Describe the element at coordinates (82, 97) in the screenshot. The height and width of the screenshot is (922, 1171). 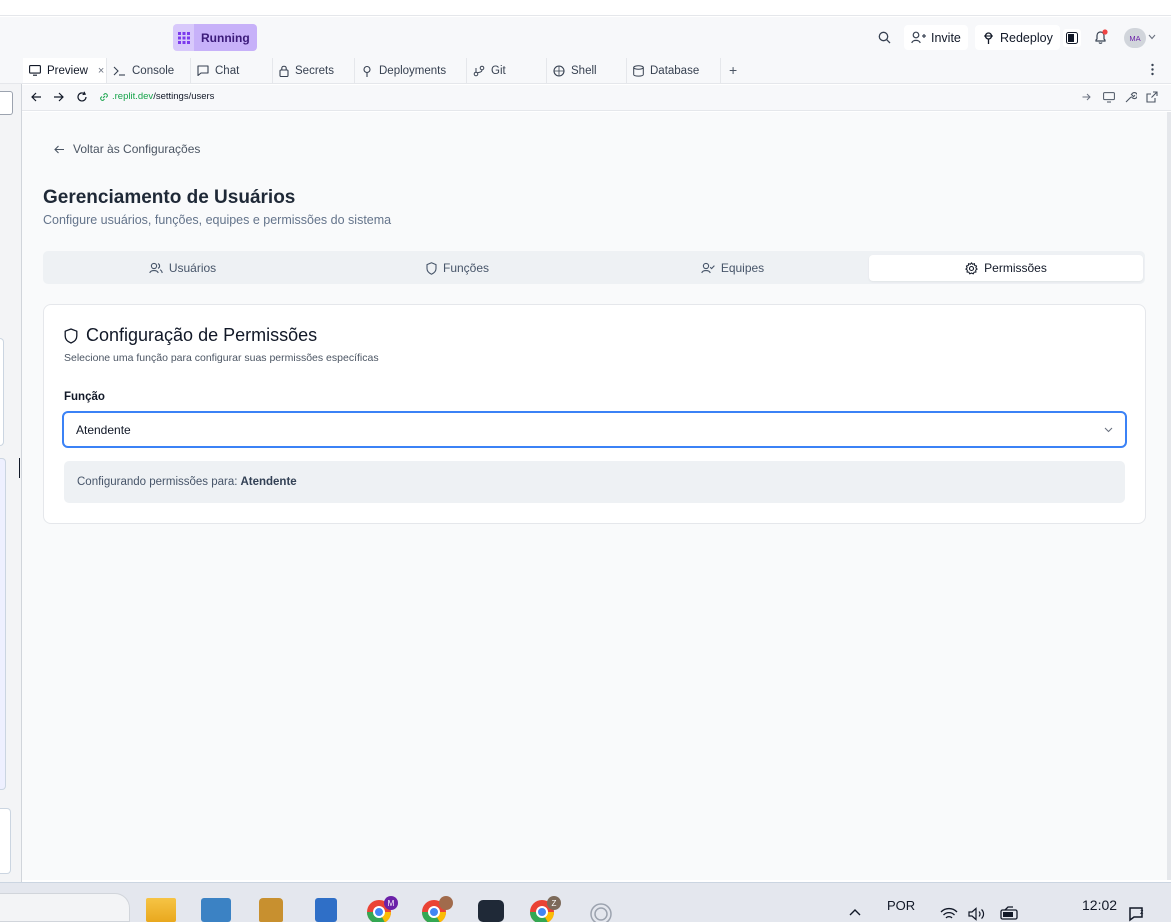
I see `reload-icon` at that location.